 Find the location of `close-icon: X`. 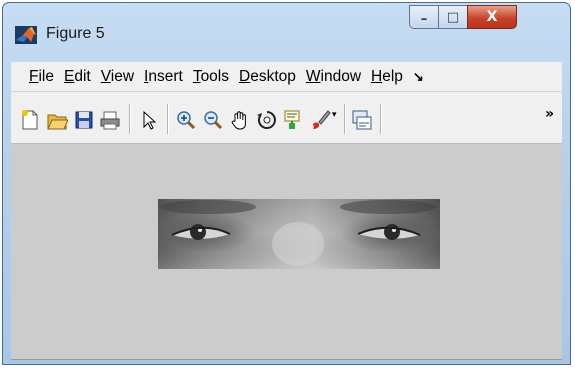

close-icon: X is located at coordinates (492, 17).